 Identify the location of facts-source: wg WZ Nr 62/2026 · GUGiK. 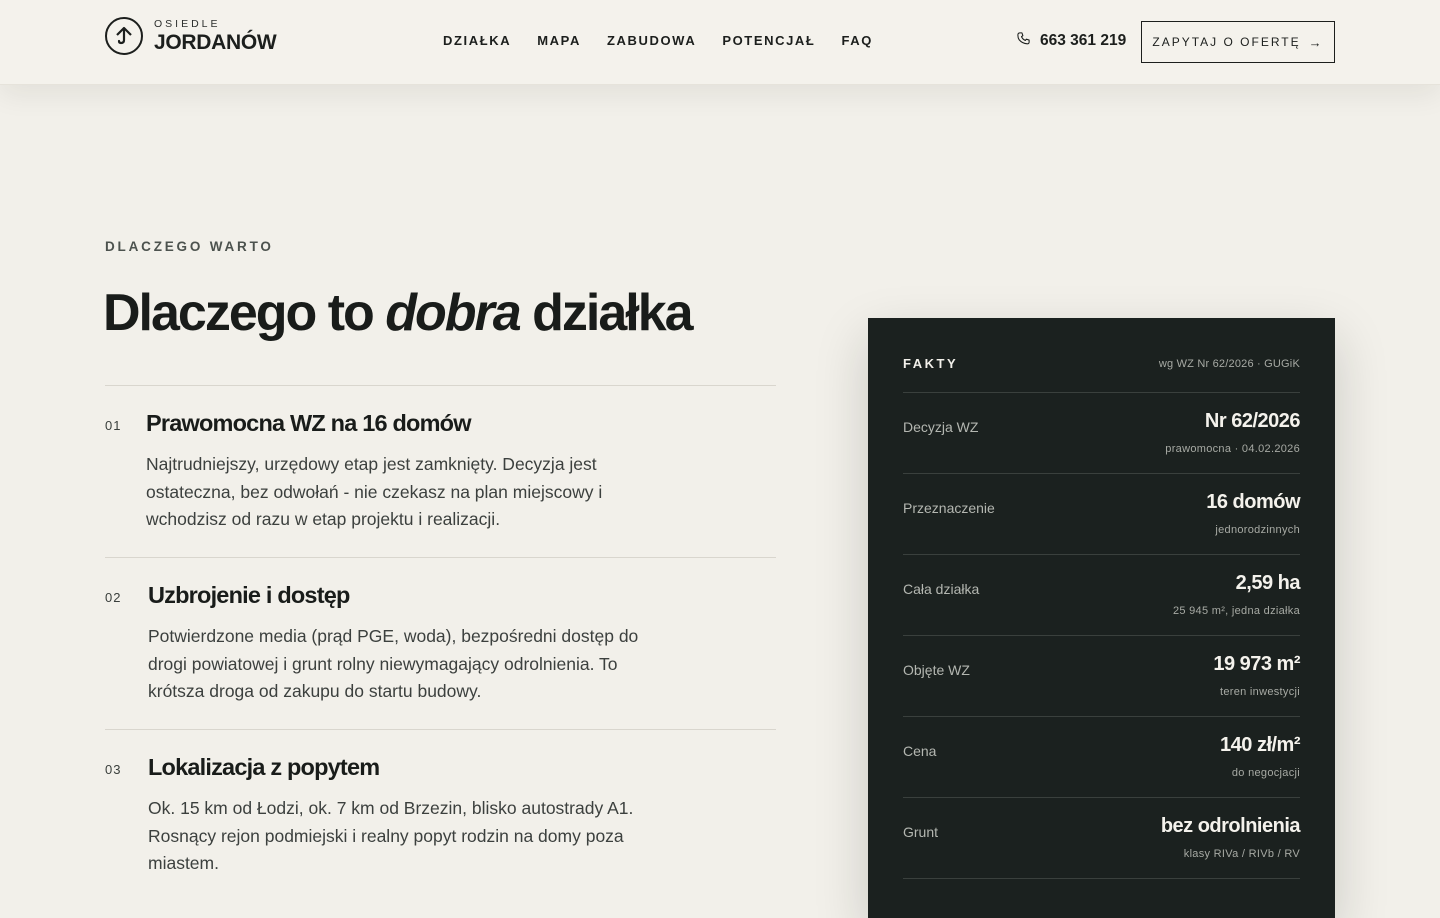
(1229, 364).